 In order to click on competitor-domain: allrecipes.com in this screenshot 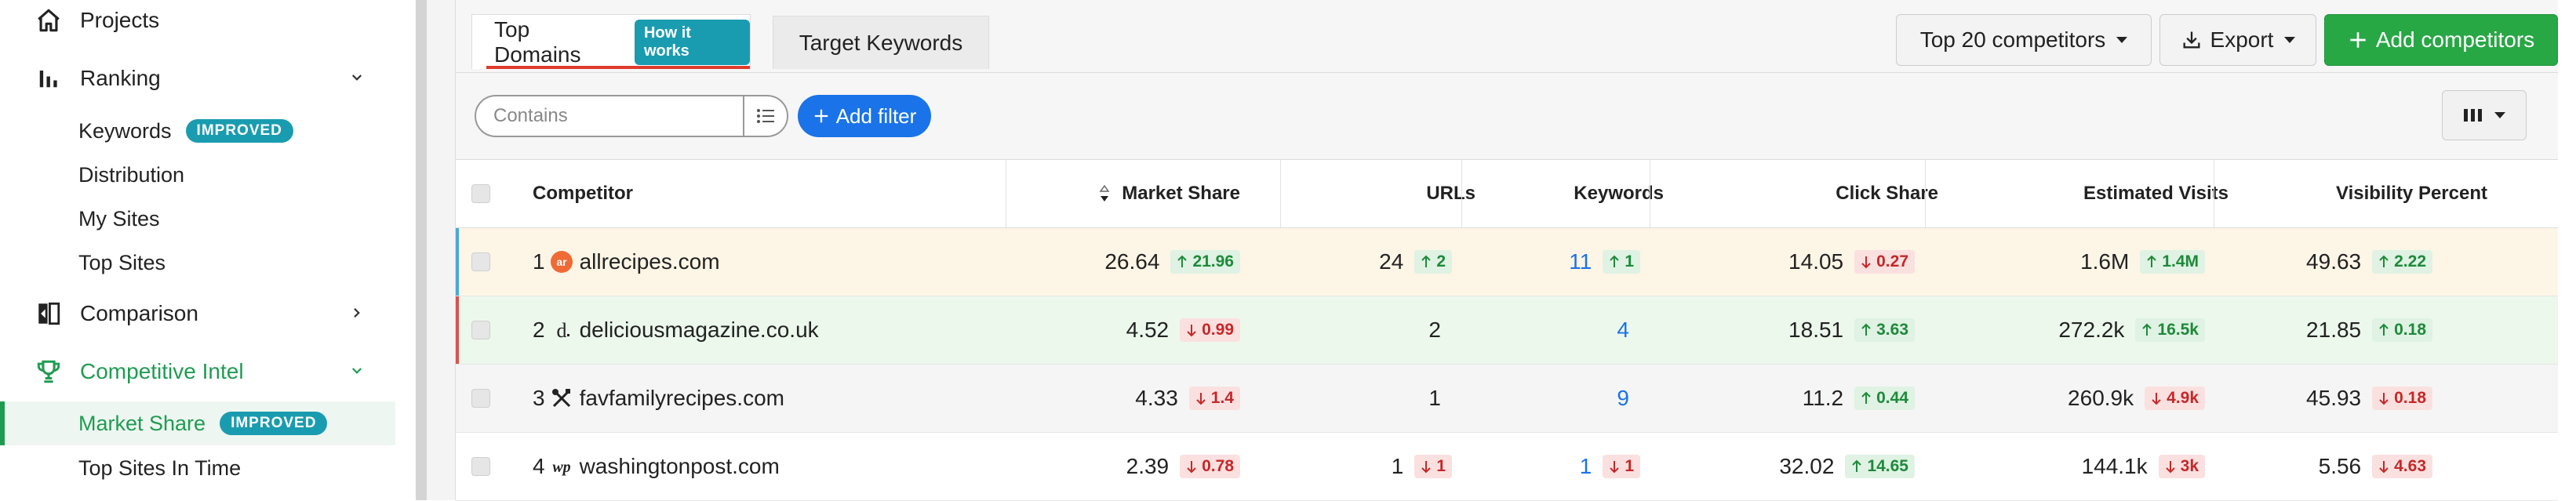, I will do `click(650, 261)`.